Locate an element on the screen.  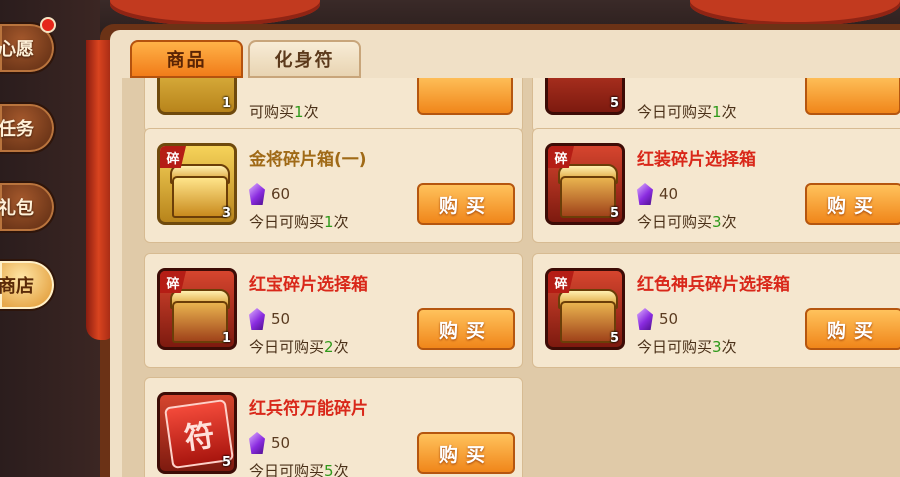
price-value: 40 is located at coordinates (669, 194).